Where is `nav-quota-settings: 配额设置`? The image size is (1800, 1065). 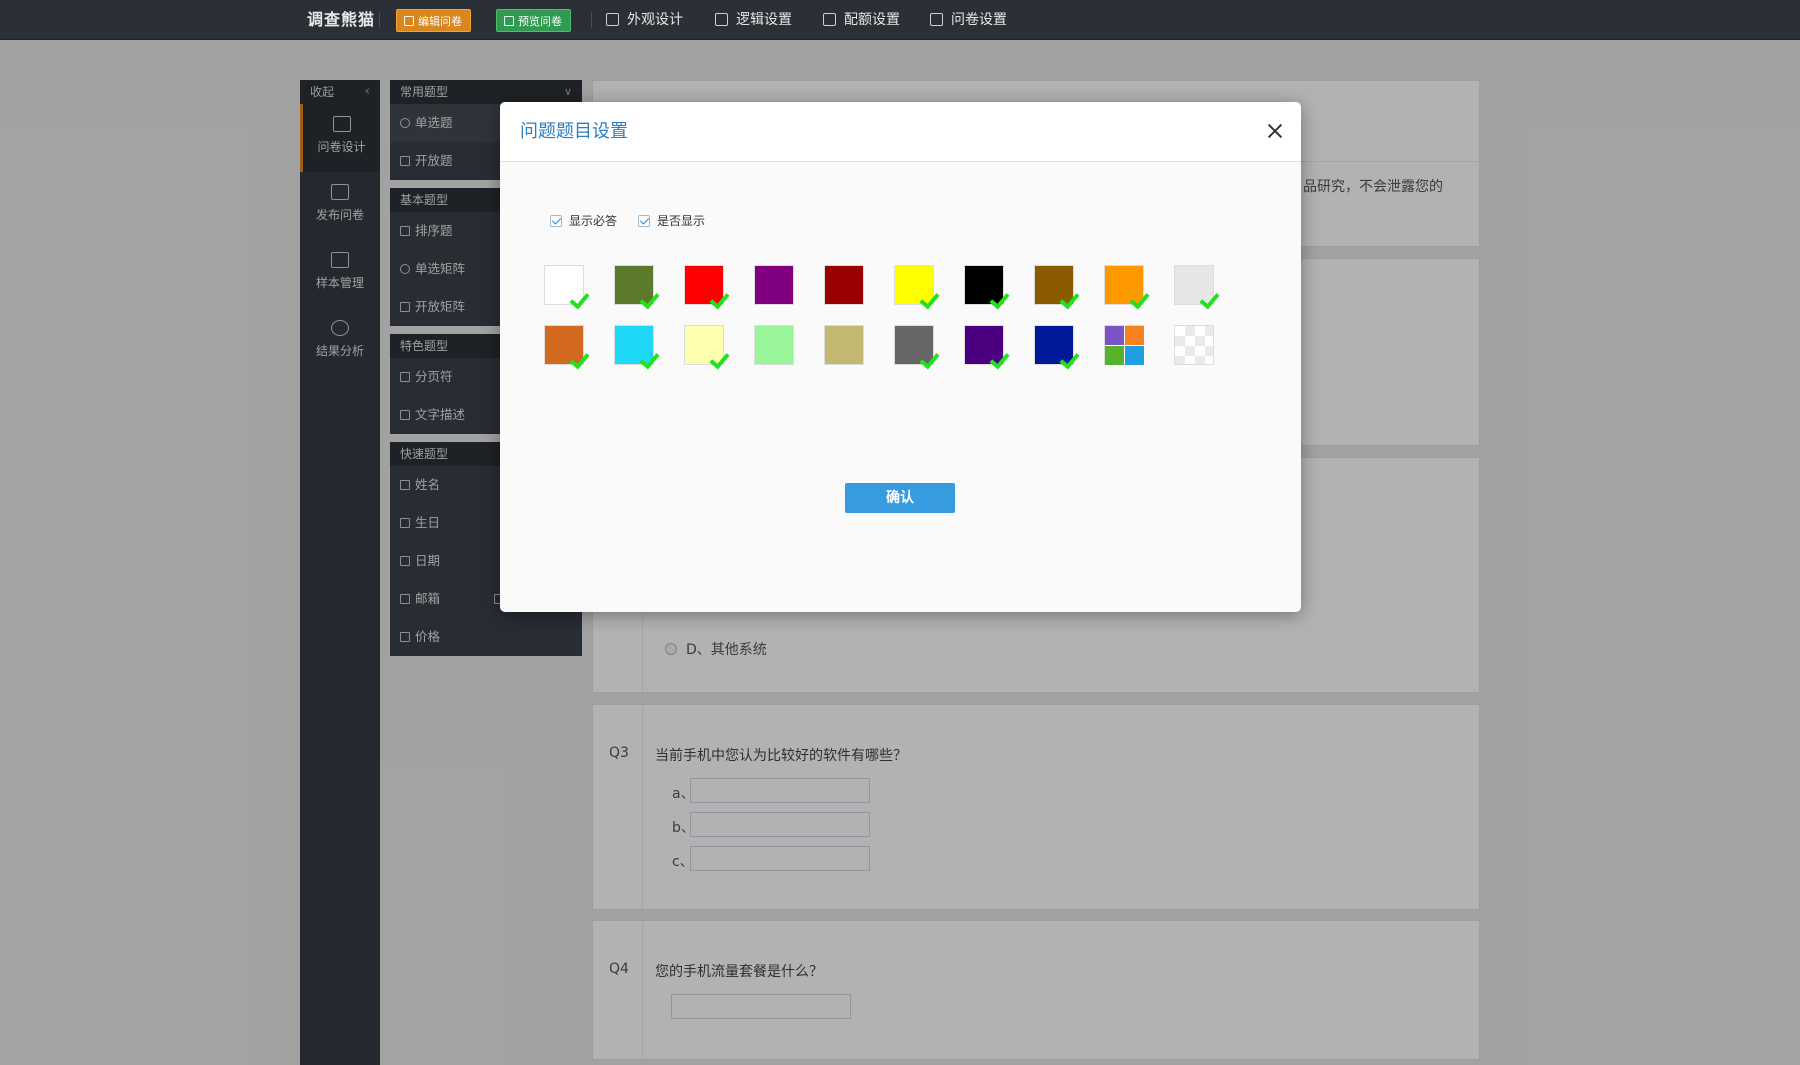
nav-quota-settings: 配额设置 is located at coordinates (861, 20).